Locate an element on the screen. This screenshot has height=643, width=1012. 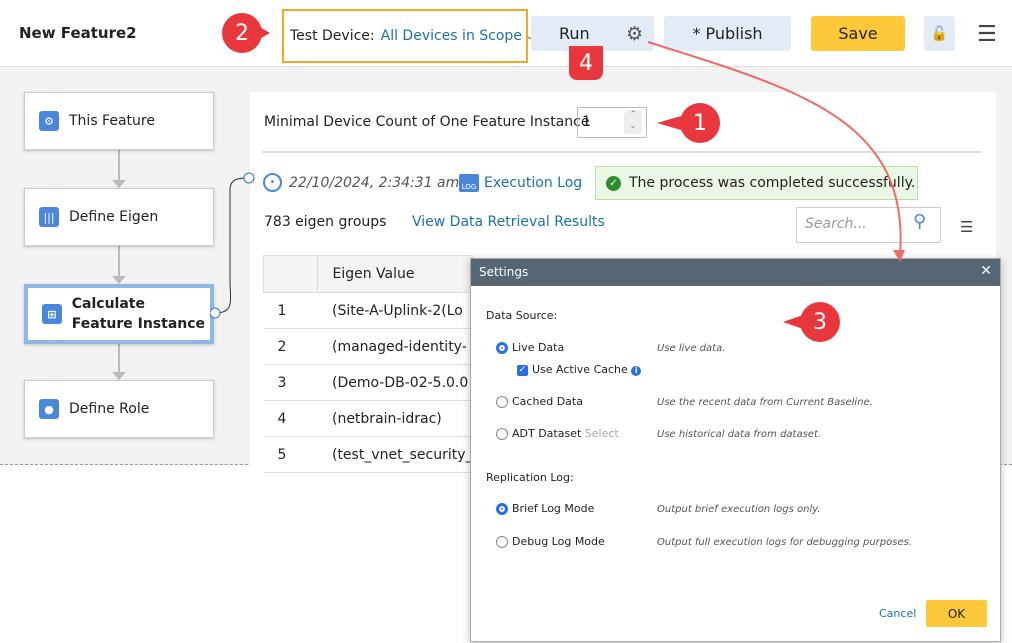
flow-node-define-eigen: ||| Define Eigen is located at coordinates (119, 217).